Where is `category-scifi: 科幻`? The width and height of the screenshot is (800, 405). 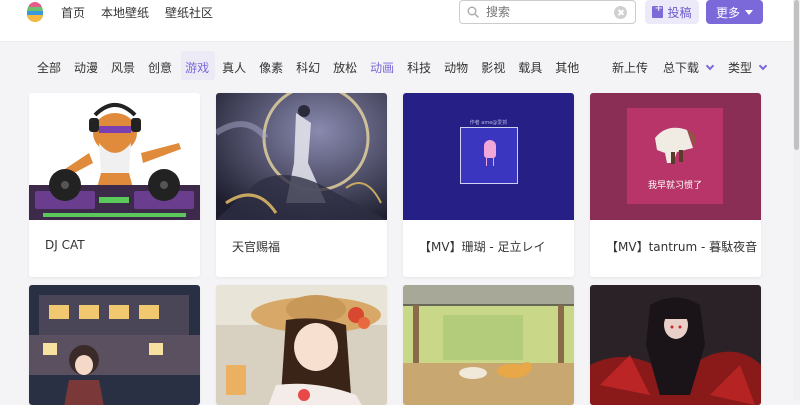
category-scifi: 科幻 is located at coordinates (308, 67).